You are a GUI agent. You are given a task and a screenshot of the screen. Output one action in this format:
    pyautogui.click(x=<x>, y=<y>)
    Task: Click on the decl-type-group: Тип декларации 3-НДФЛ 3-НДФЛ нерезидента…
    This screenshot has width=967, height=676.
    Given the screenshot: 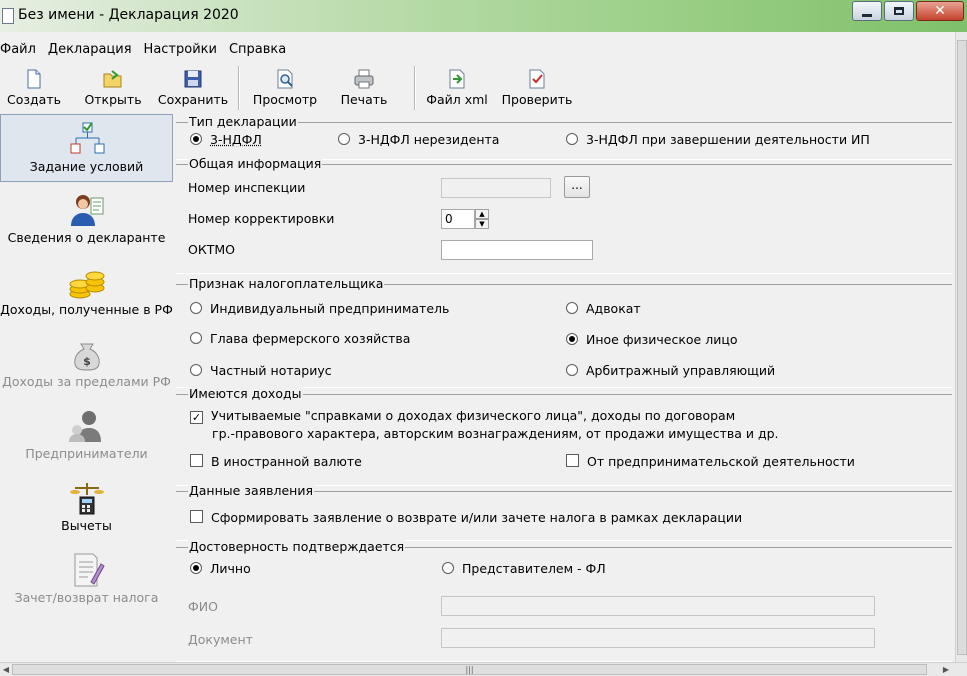 What is the action you would take?
    pyautogui.click(x=564, y=137)
    